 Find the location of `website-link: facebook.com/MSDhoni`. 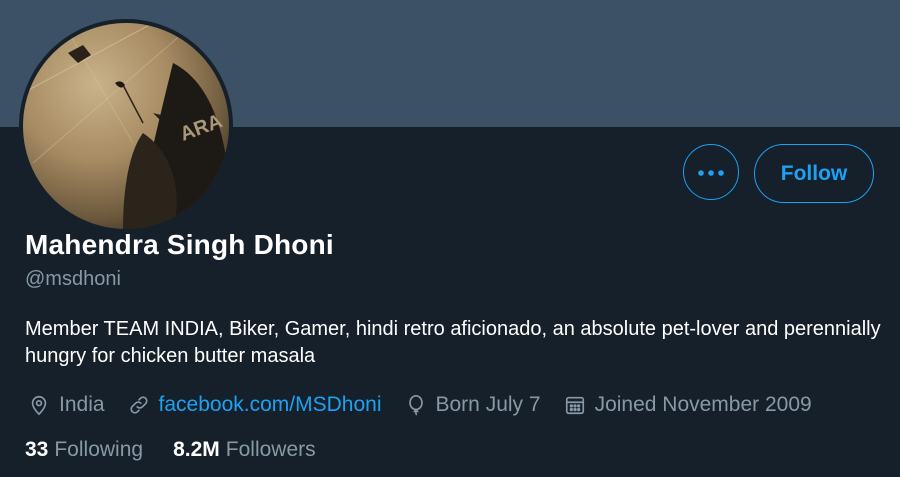

website-link: facebook.com/MSDhoni is located at coordinates (270, 405).